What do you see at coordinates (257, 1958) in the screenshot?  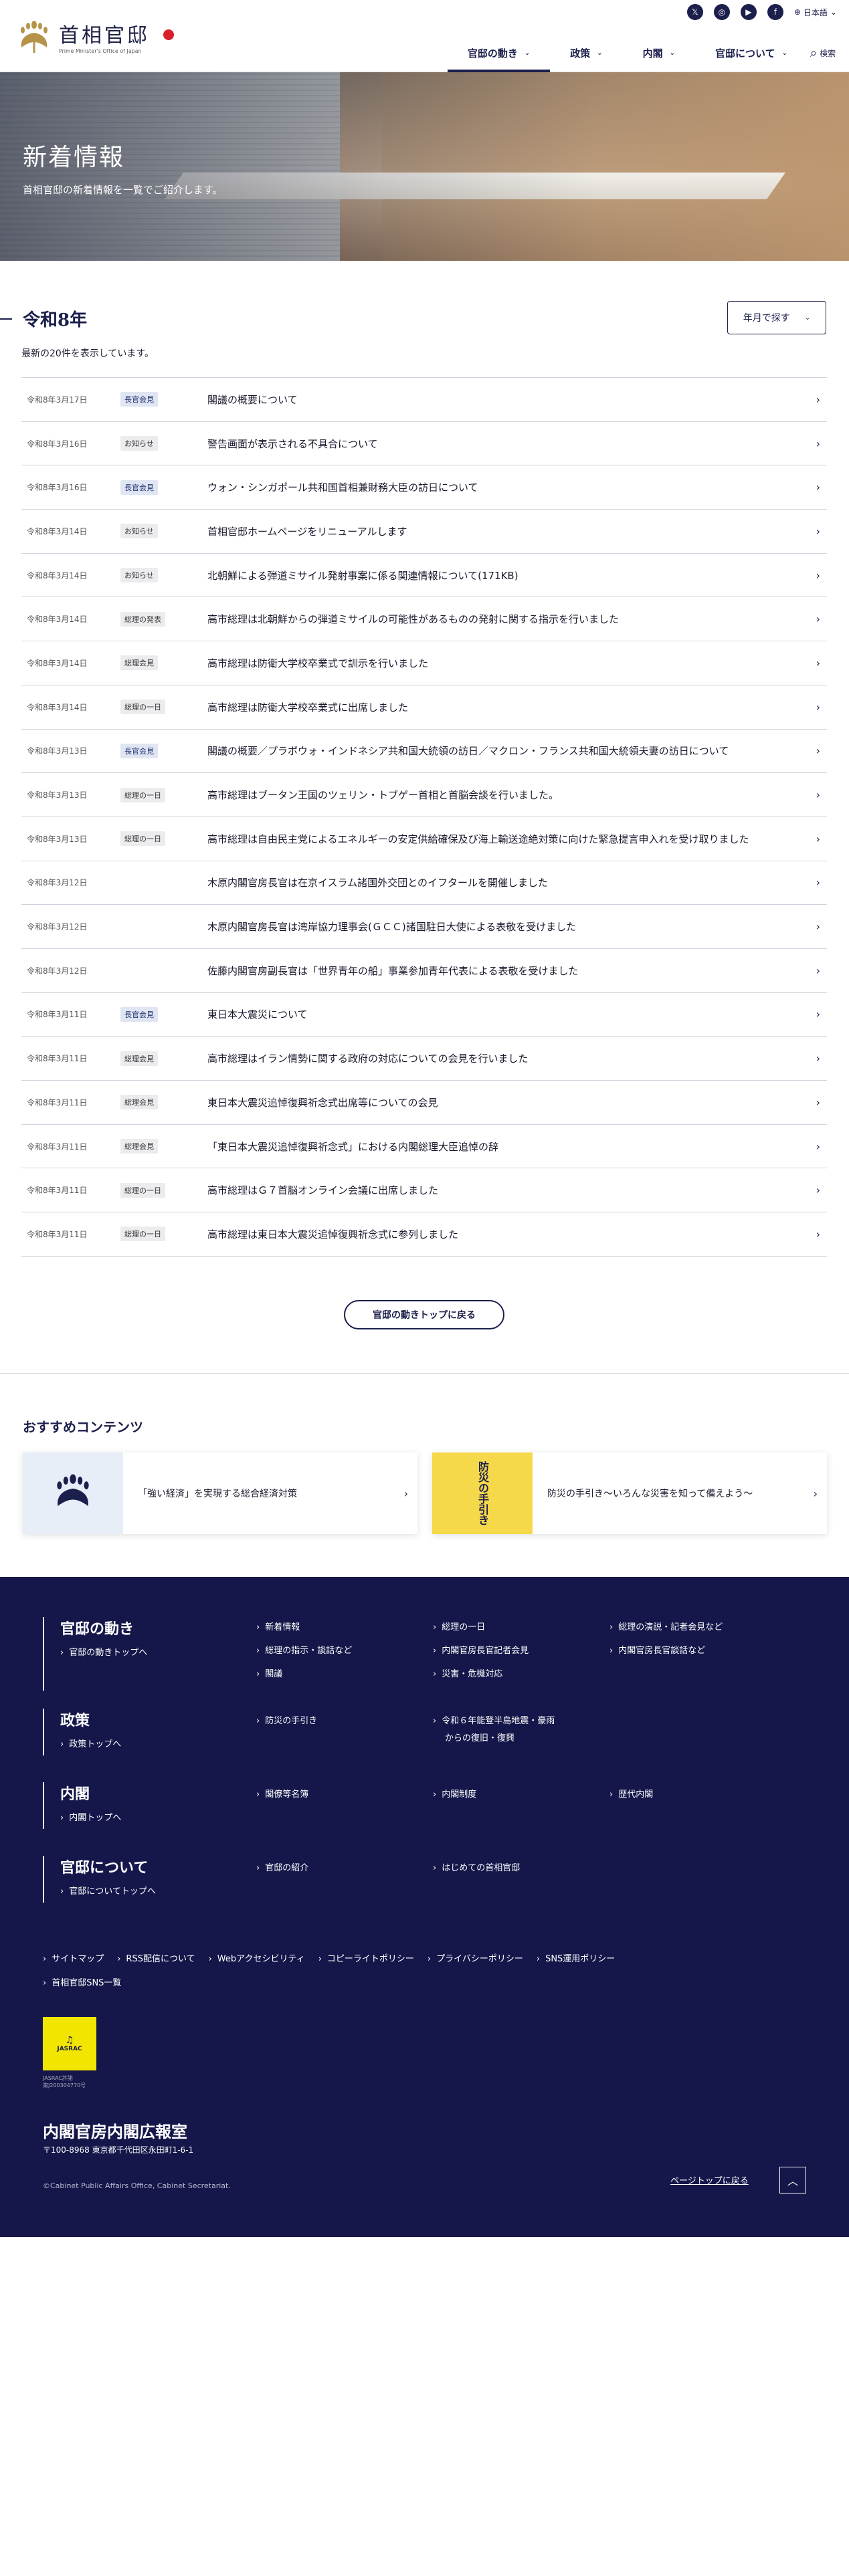 I see `util-link: Webアクセシビリティ` at bounding box center [257, 1958].